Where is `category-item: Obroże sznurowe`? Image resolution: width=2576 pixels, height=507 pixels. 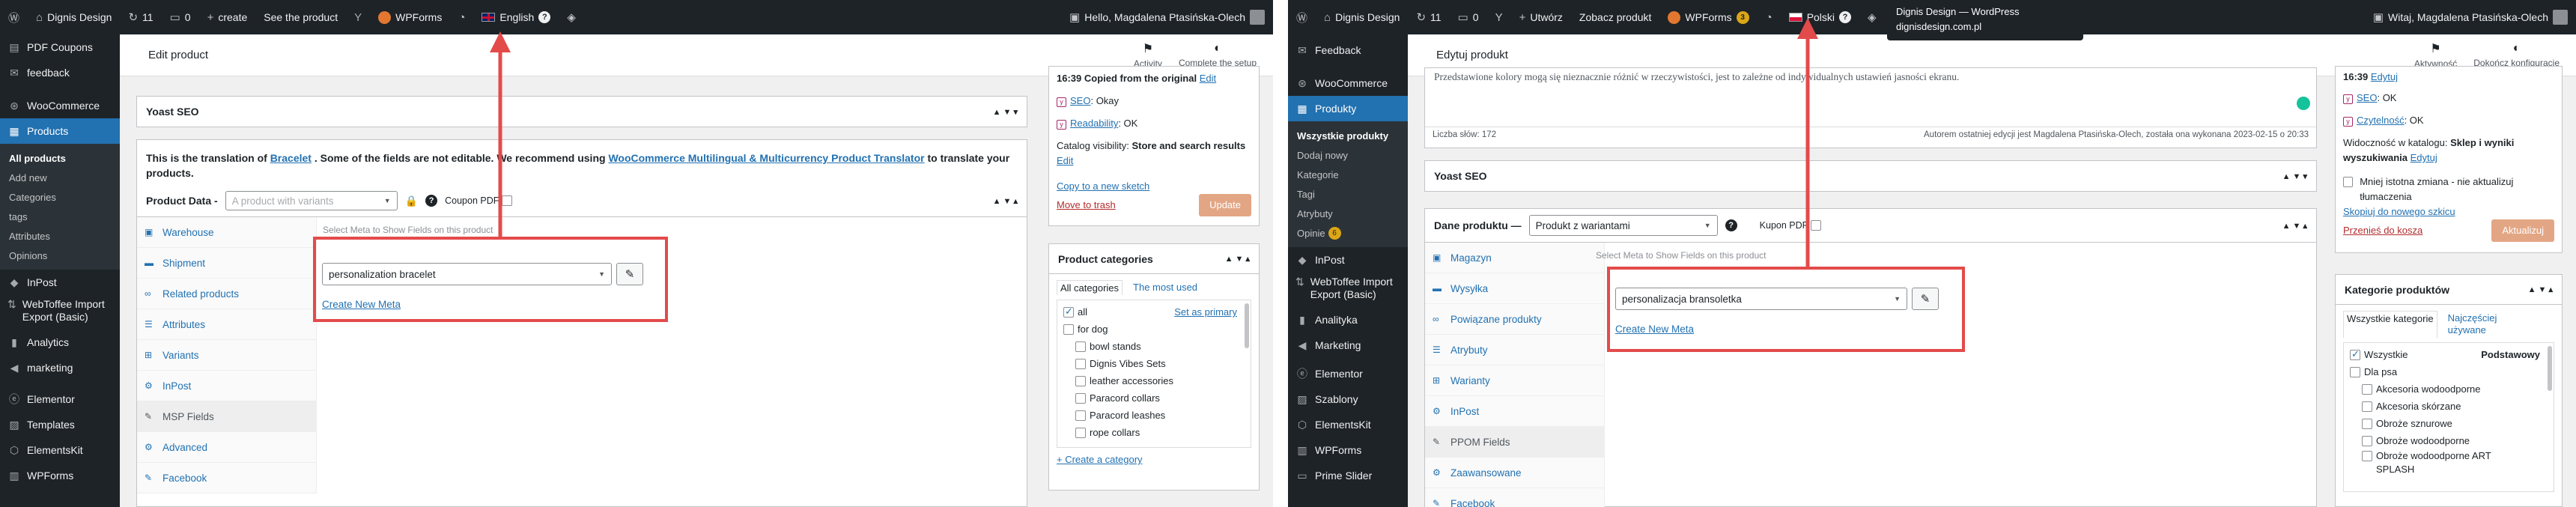 category-item: Obroże sznurowe is located at coordinates (2449, 423).